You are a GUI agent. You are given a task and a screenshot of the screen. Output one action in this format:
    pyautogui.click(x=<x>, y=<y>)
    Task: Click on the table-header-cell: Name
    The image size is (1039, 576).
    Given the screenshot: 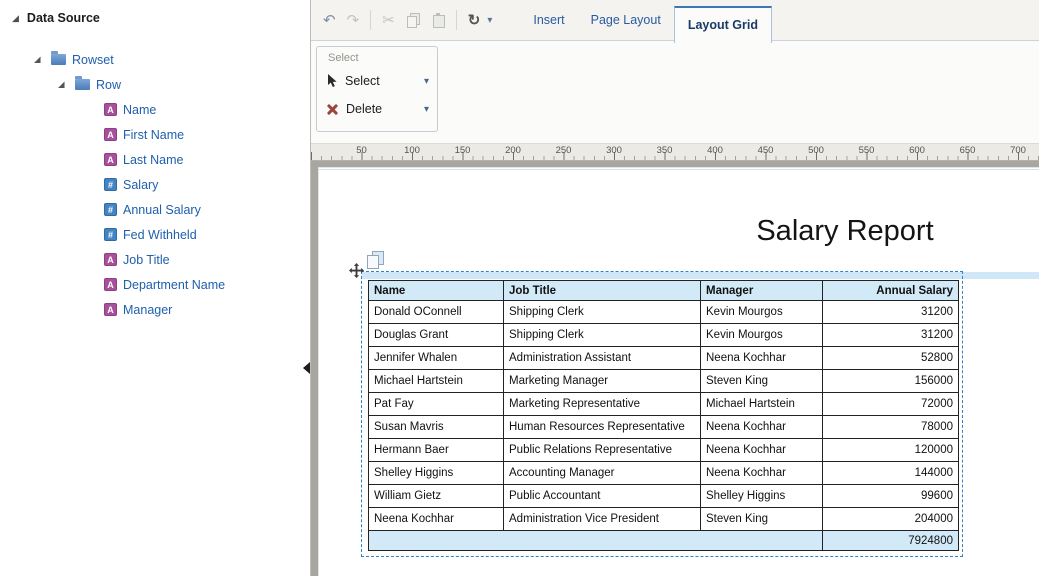 What is the action you would take?
    pyautogui.click(x=436, y=290)
    